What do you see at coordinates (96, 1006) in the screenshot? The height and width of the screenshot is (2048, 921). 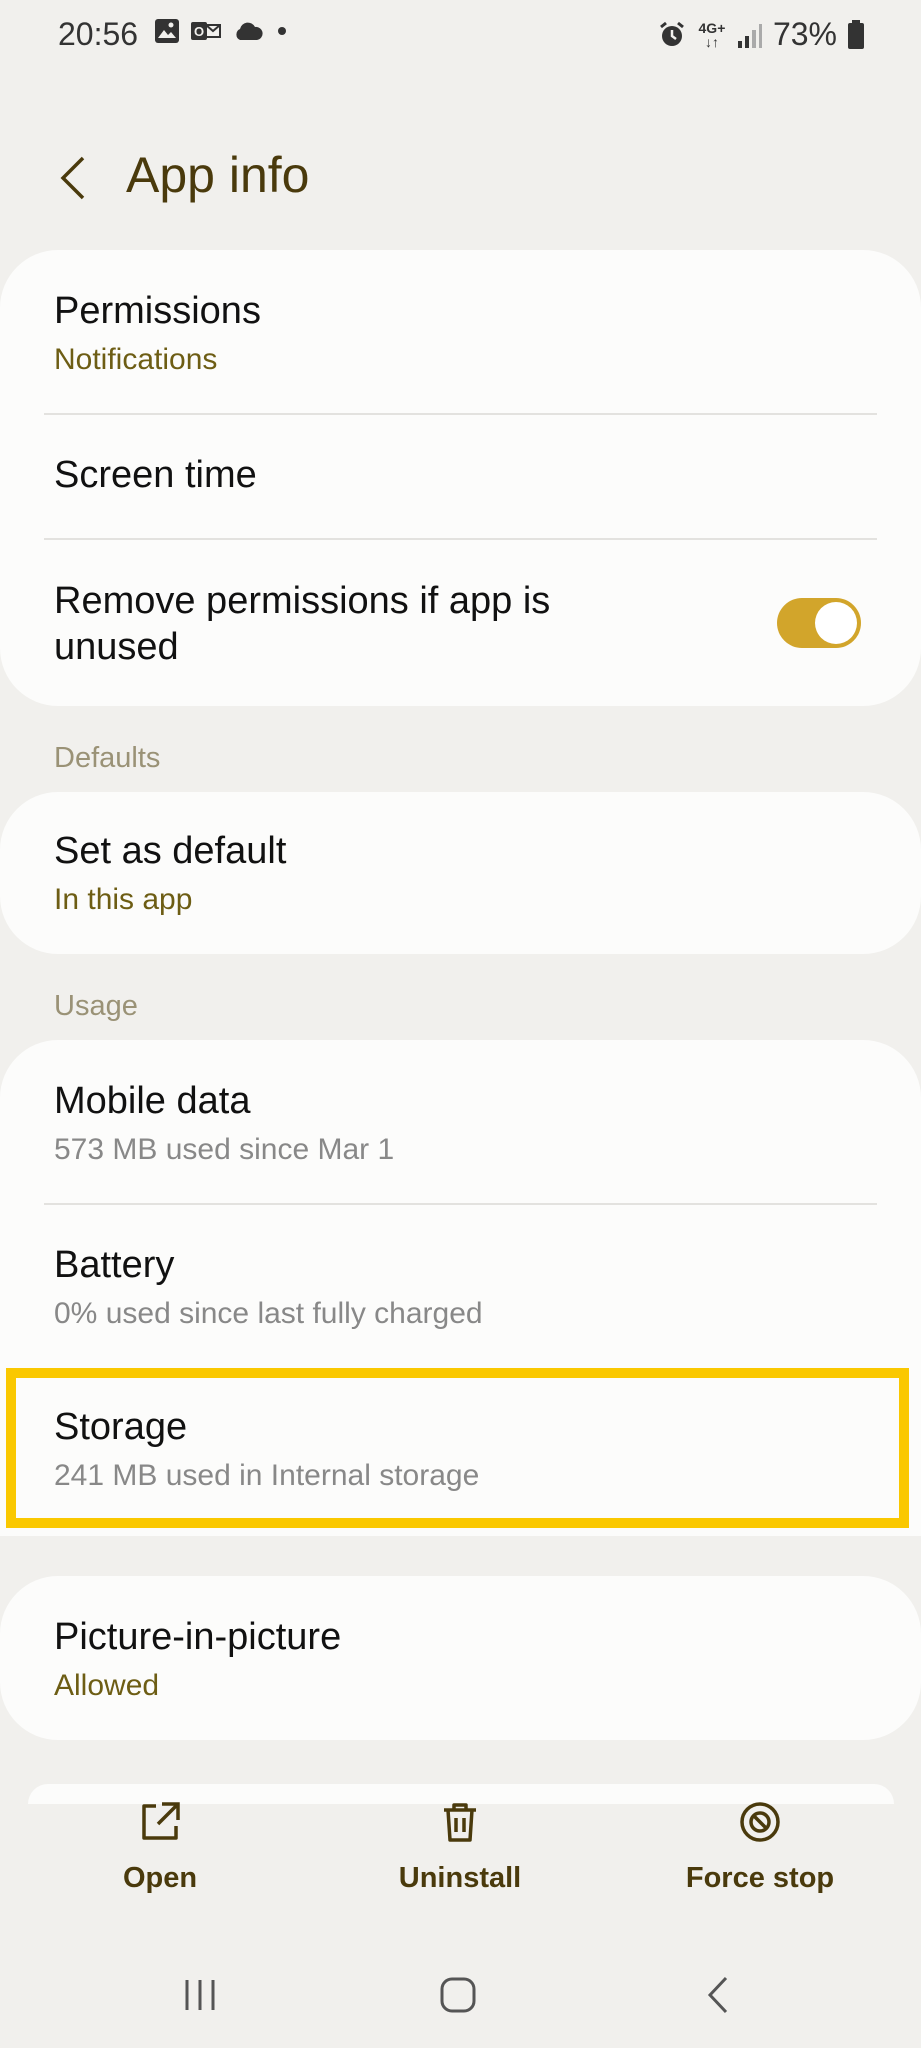 I see `usage-section-label: Usage` at bounding box center [96, 1006].